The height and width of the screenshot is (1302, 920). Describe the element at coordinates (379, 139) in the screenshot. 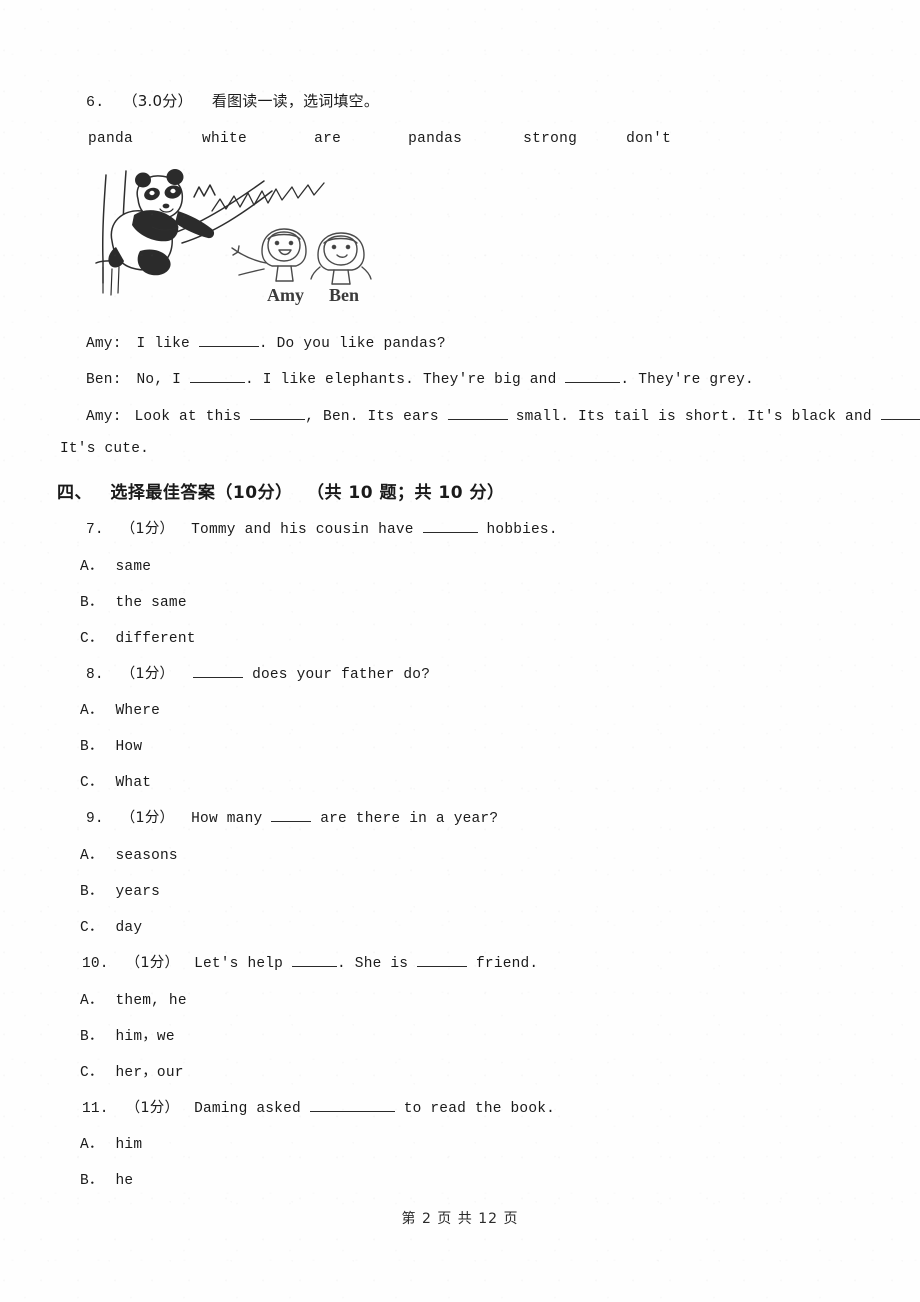

I see `question-6-word-bank: panda white are pandas strong don't` at that location.